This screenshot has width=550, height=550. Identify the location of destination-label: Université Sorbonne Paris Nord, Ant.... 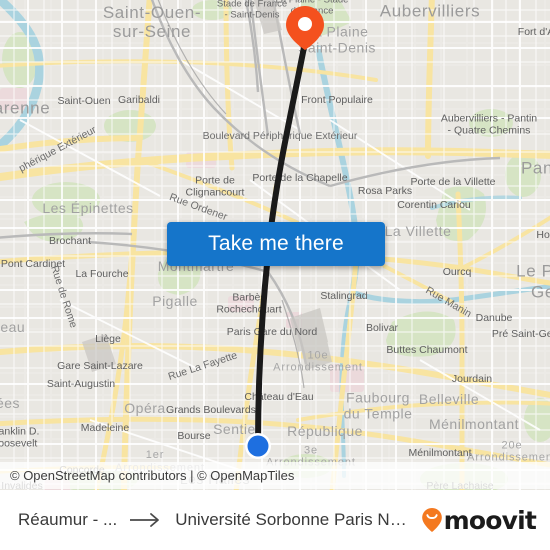
(293, 519).